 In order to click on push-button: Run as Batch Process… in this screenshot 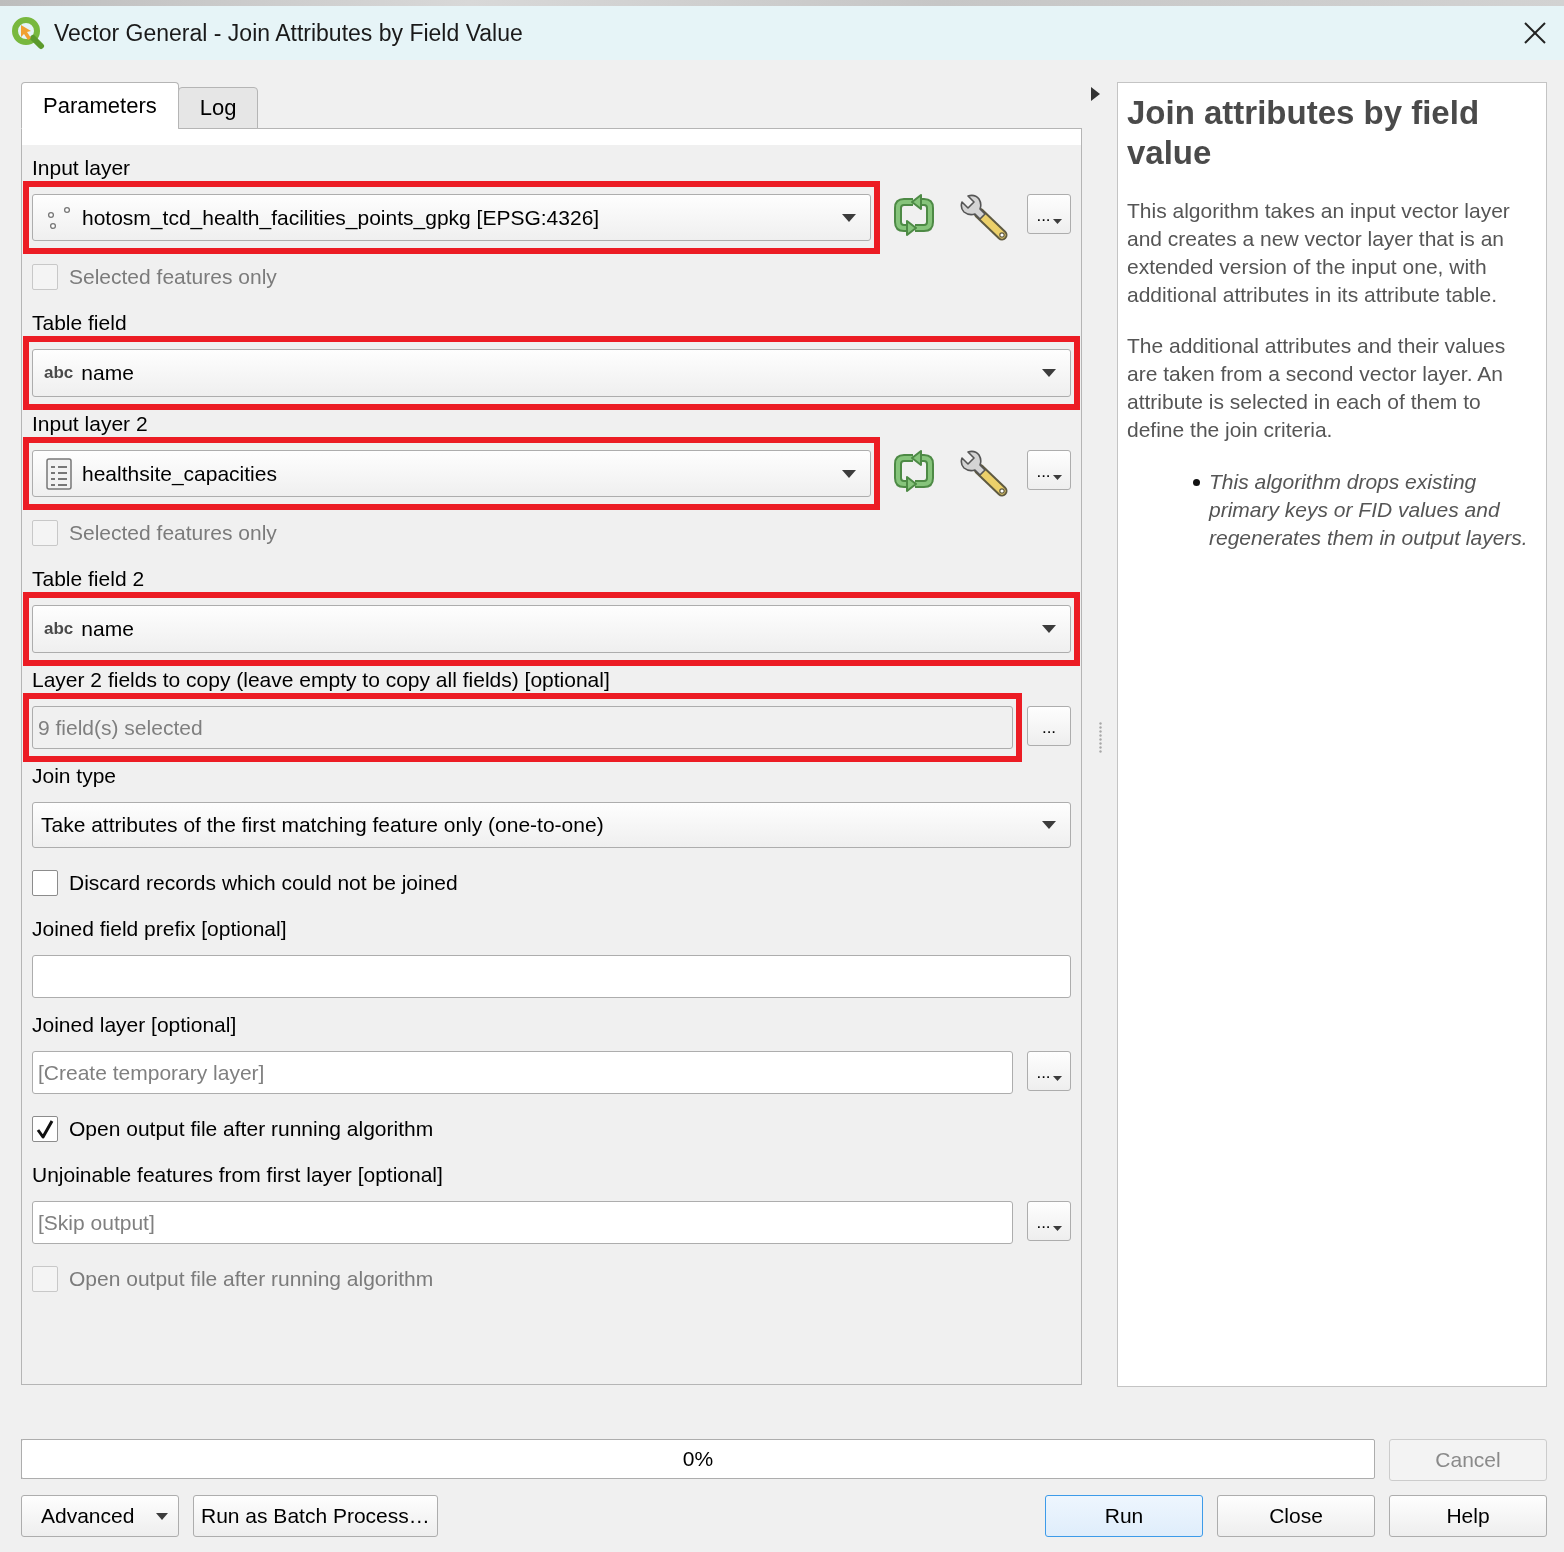, I will do `click(315, 1516)`.